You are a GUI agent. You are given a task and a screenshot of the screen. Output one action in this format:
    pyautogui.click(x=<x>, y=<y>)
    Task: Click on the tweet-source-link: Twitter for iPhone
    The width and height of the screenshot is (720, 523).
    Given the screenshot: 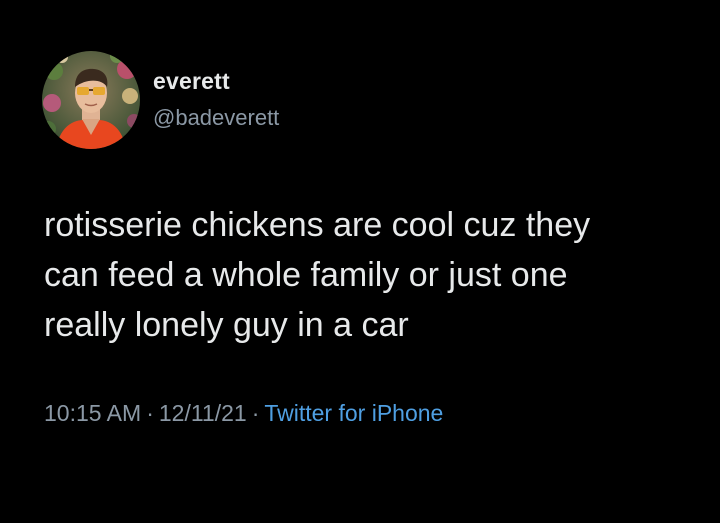 What is the action you would take?
    pyautogui.click(x=353, y=413)
    